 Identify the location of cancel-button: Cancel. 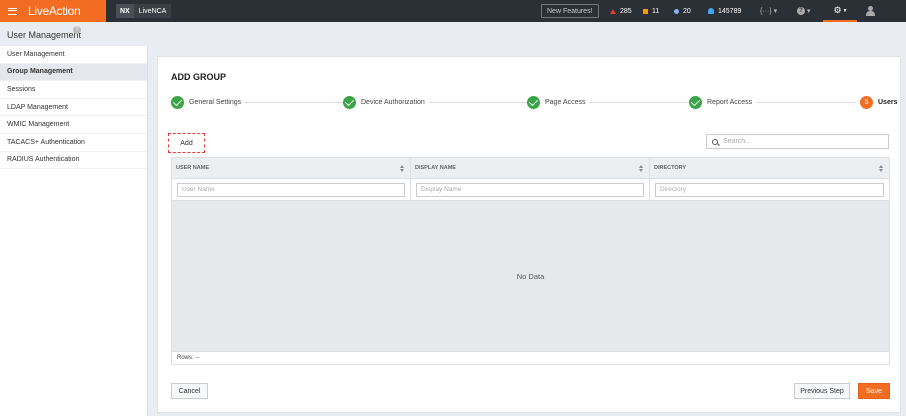
(189, 391).